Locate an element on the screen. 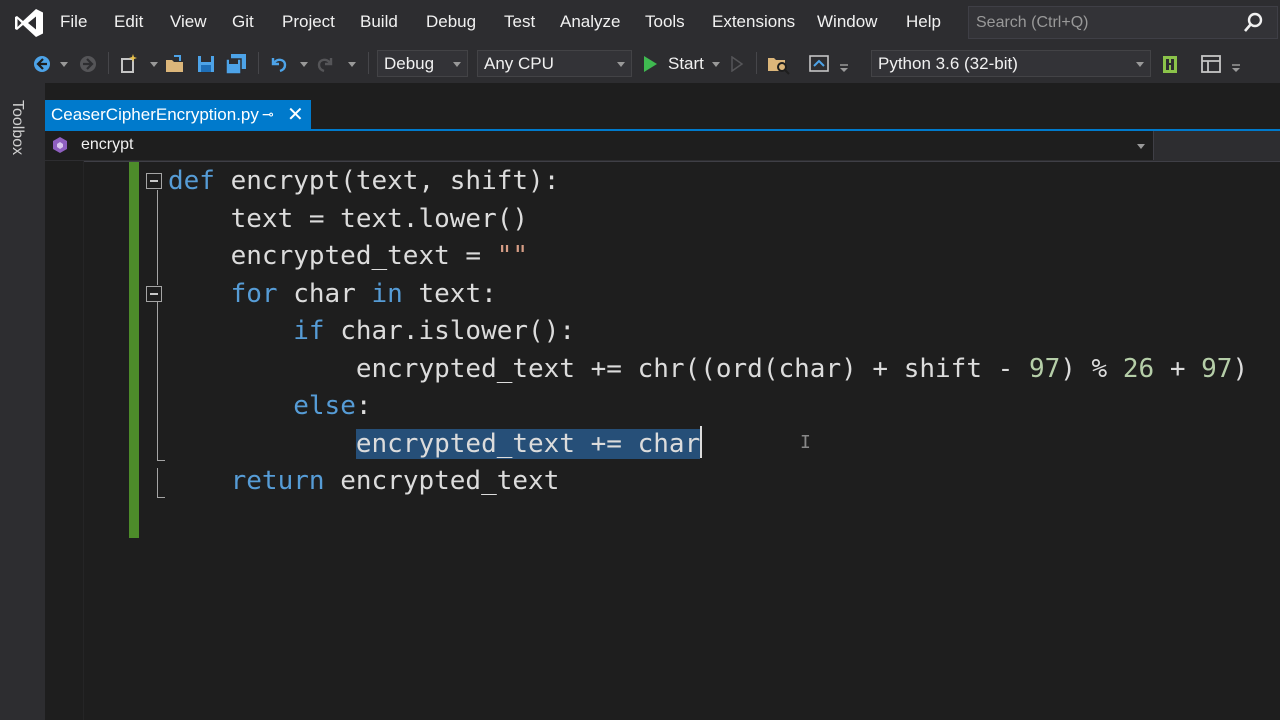  code-token: encrypt(text, shift): is located at coordinates (387, 181).